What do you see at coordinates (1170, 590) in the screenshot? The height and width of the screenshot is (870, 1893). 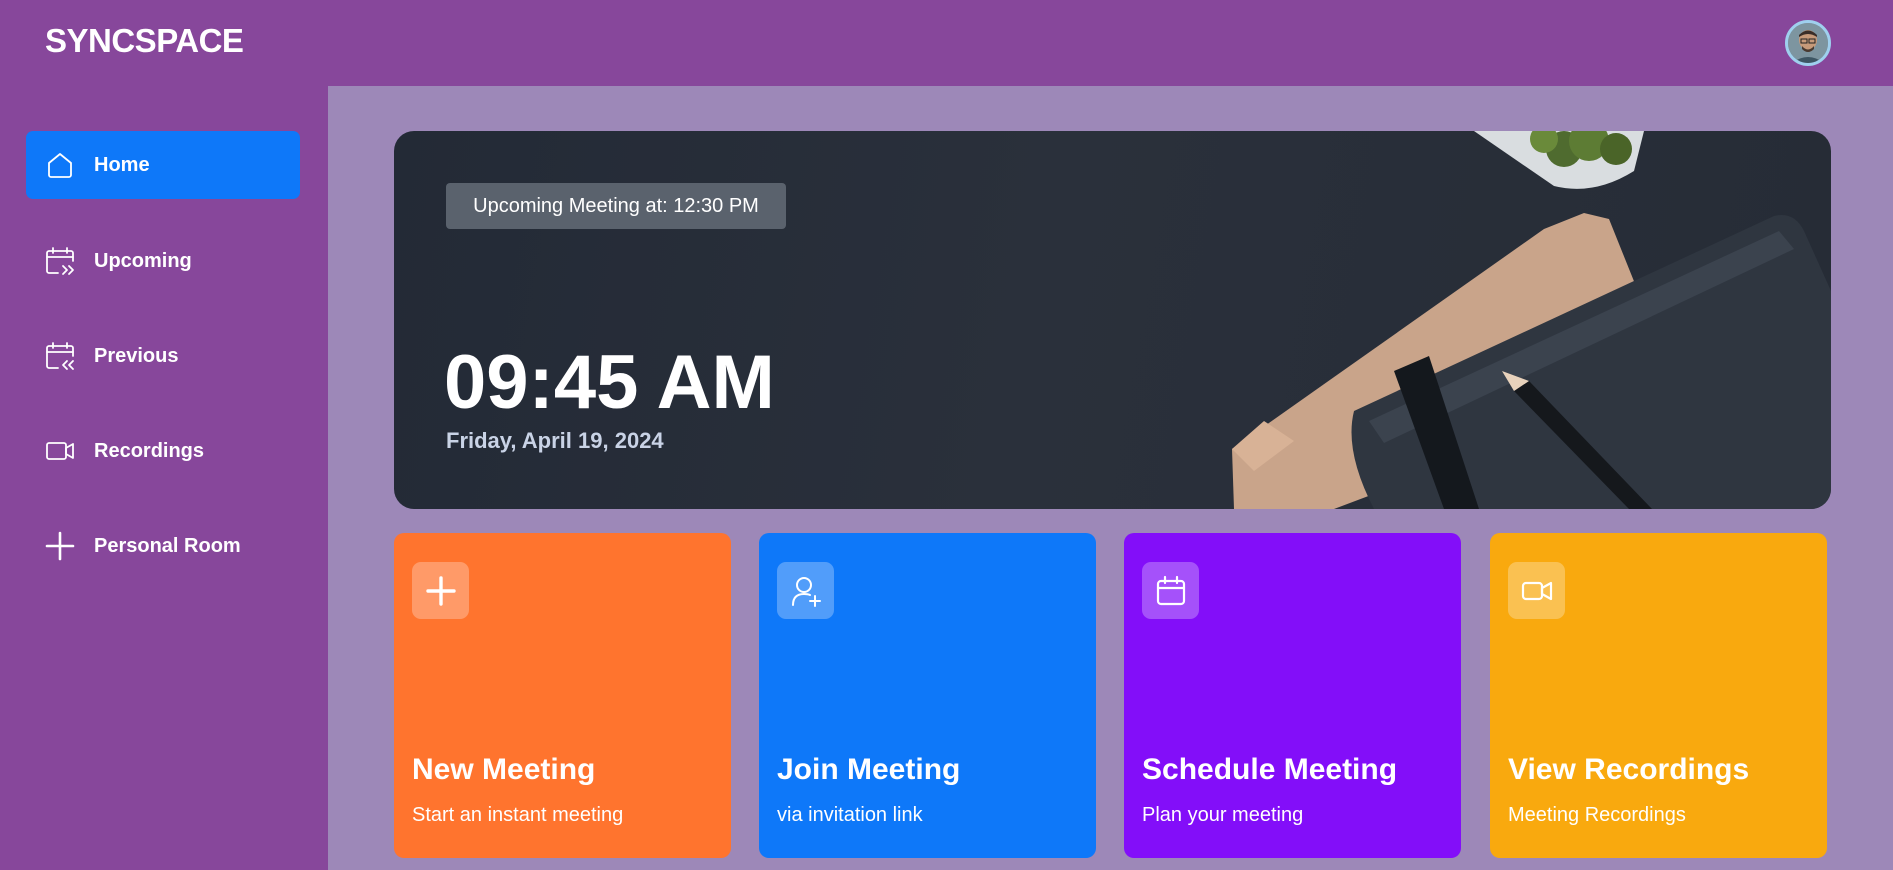 I see `calendar-icon` at bounding box center [1170, 590].